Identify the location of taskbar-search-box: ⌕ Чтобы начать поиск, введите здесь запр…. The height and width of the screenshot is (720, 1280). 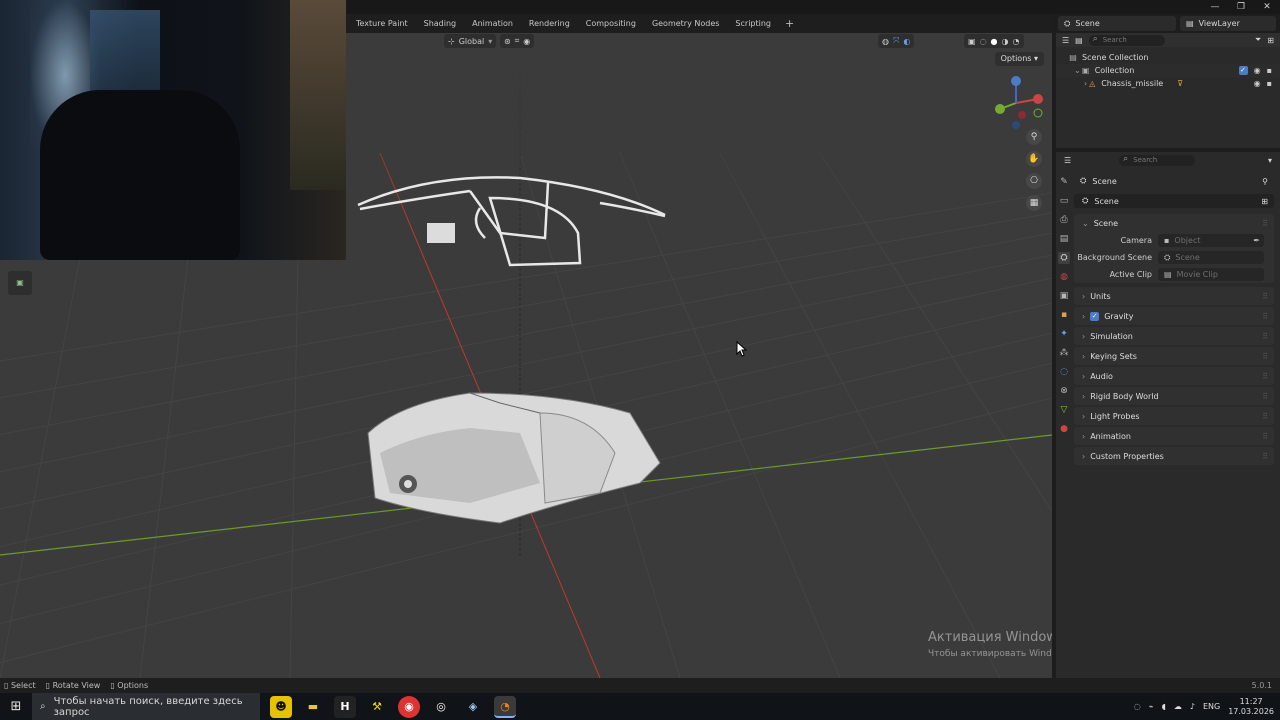
(146, 706).